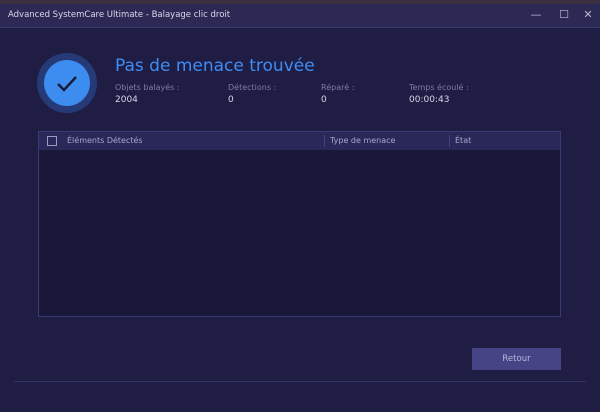 The width and height of the screenshot is (600, 412). What do you see at coordinates (126, 100) in the screenshot?
I see `scanned-value: 2004` at bounding box center [126, 100].